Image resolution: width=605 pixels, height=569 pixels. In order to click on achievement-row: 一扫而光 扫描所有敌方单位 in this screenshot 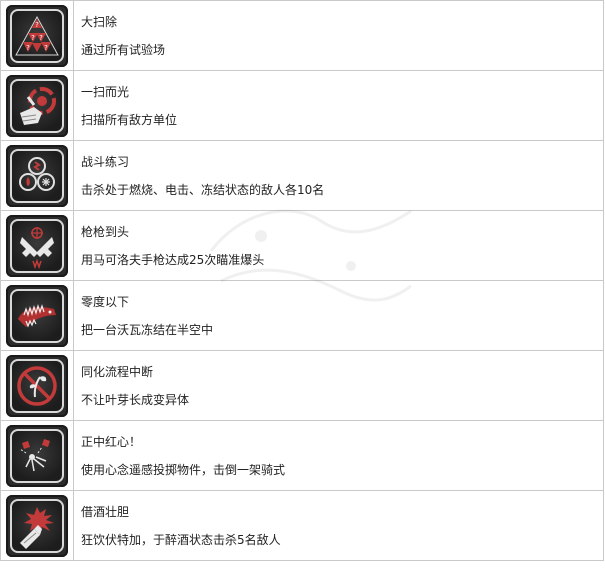, I will do `click(302, 106)`.